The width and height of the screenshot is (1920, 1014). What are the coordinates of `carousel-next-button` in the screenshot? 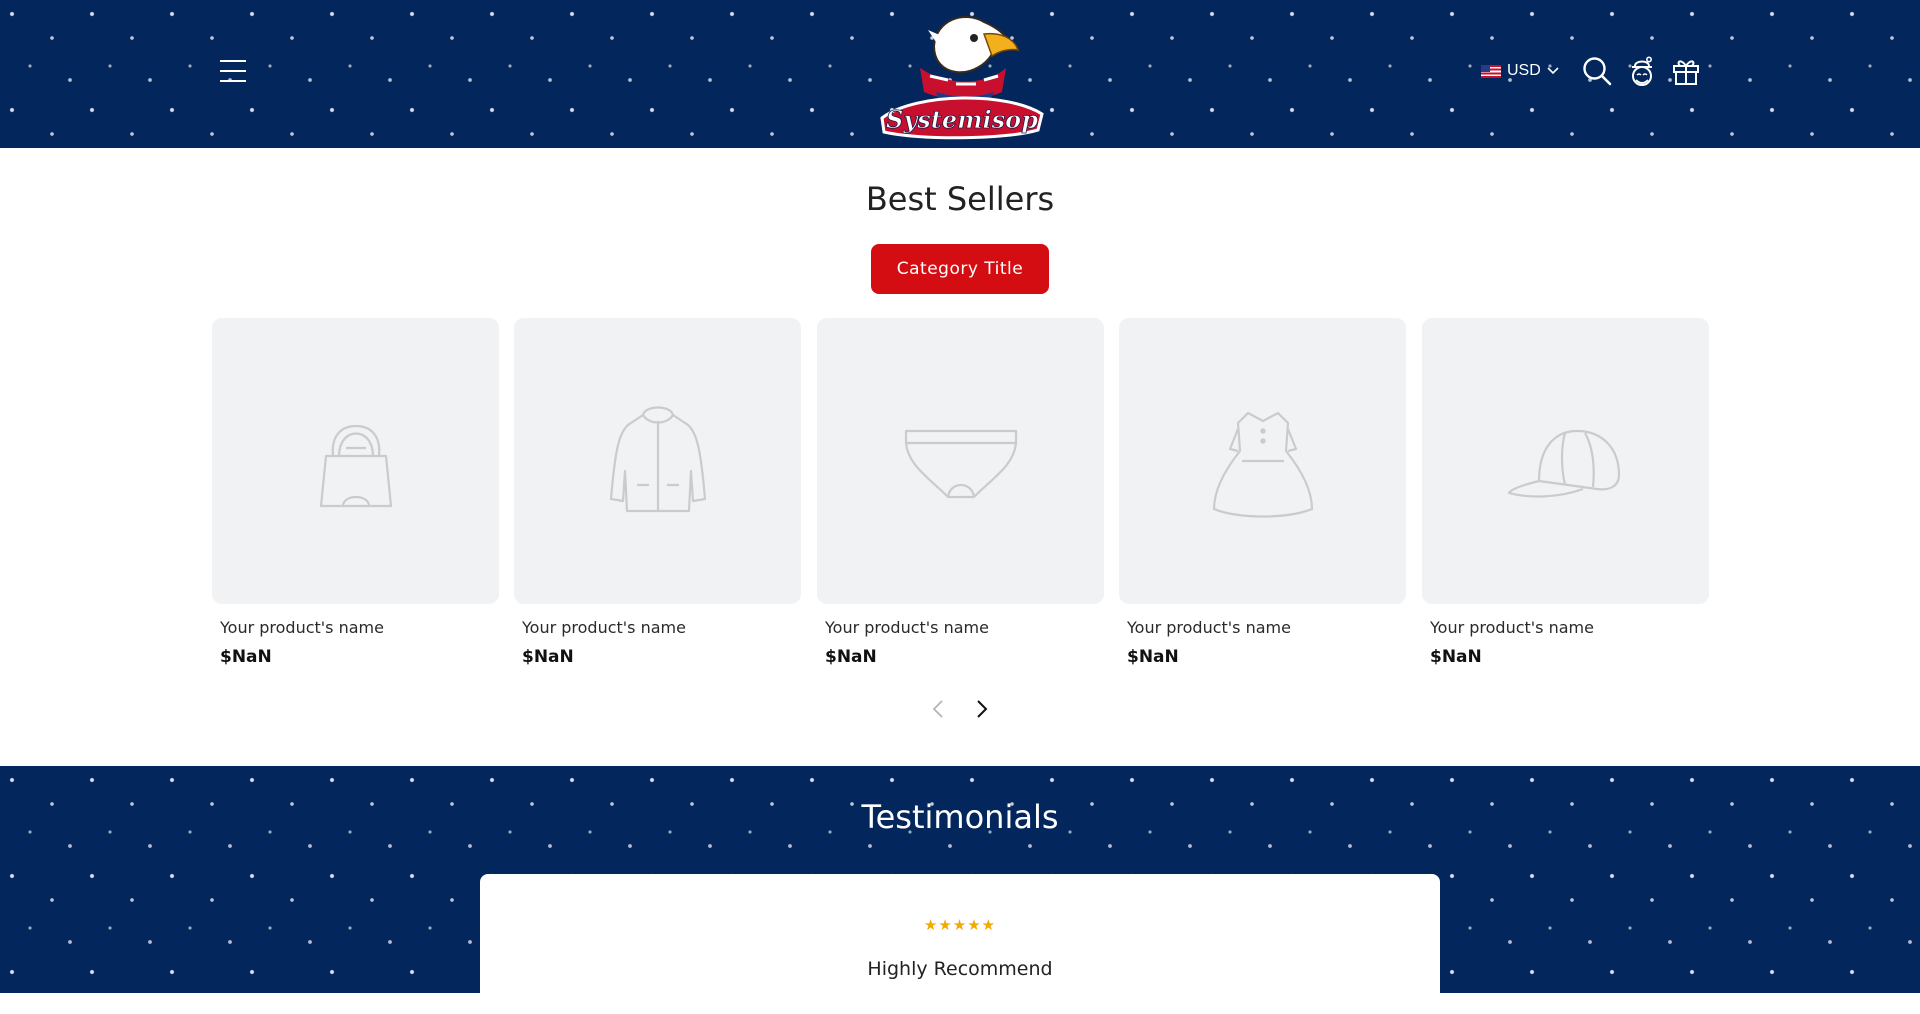 It's located at (982, 709).